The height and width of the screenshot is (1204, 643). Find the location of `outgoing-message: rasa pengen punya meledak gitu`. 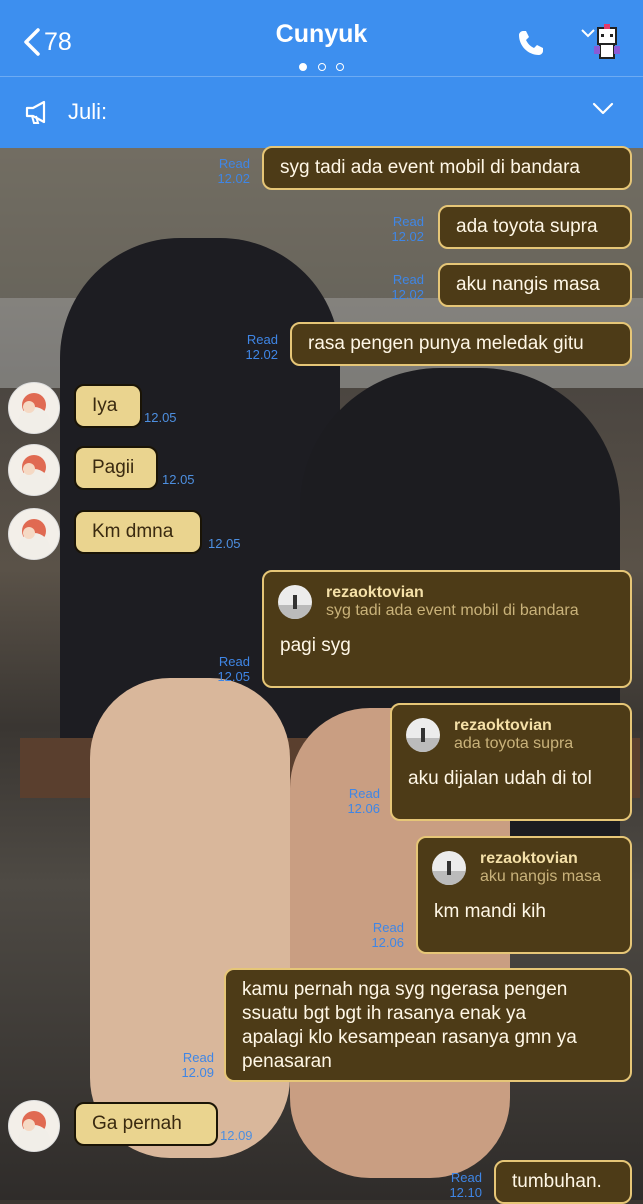

outgoing-message: rasa pengen punya meledak gitu is located at coordinates (461, 344).